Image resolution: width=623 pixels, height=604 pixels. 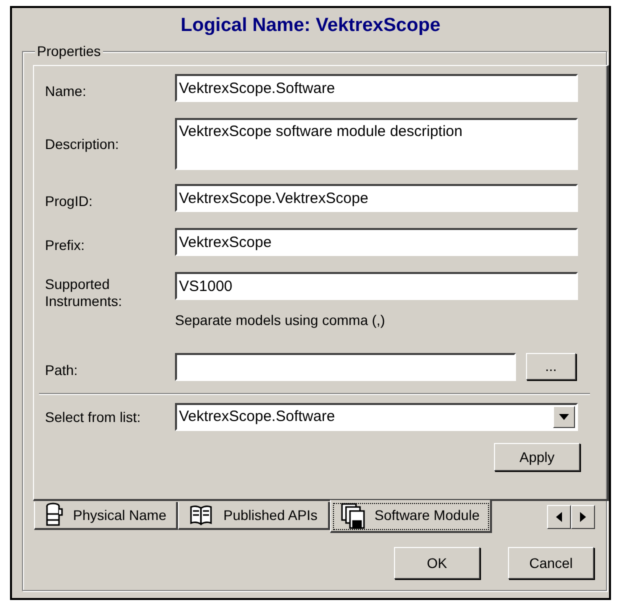 I want to click on field-label: Select from list:, so click(x=93, y=417).